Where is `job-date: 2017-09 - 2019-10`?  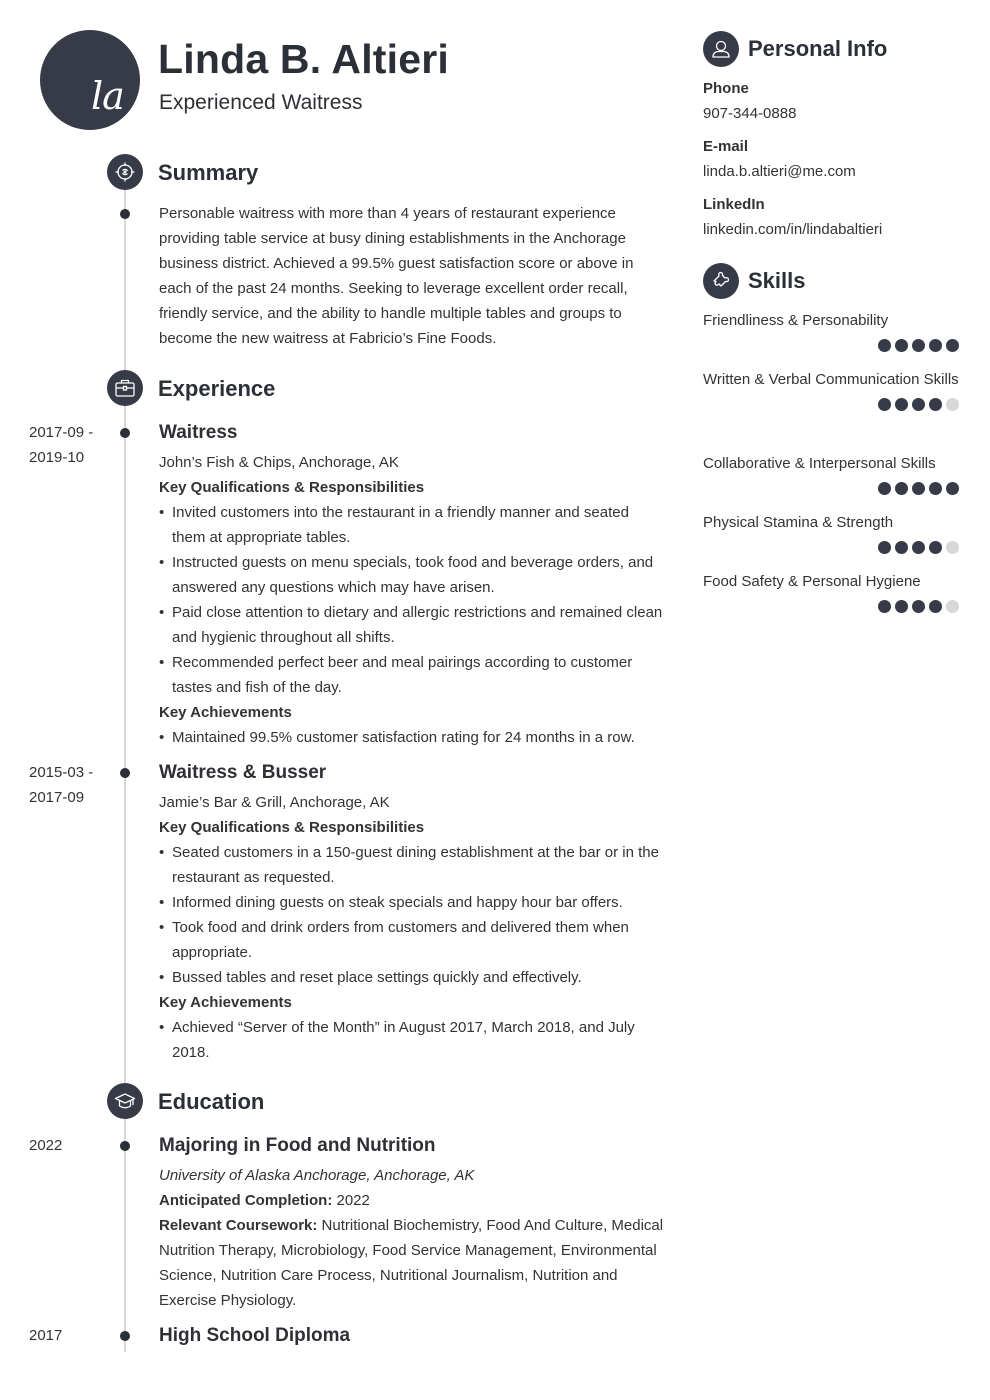
job-date: 2017-09 - 2019-10 is located at coordinates (69, 445).